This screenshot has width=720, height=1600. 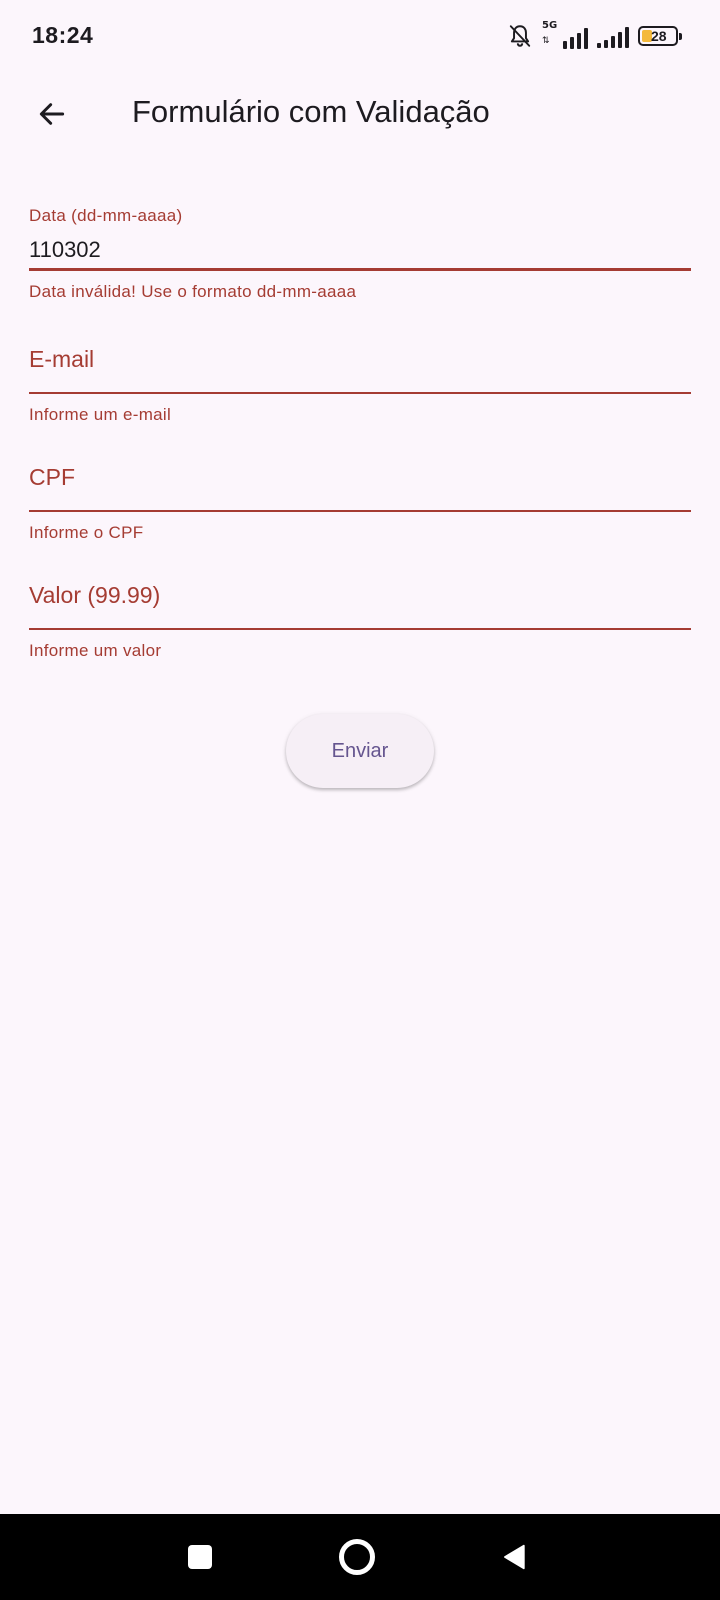 I want to click on email-field: Informe um e-mail, so click(x=360, y=373).